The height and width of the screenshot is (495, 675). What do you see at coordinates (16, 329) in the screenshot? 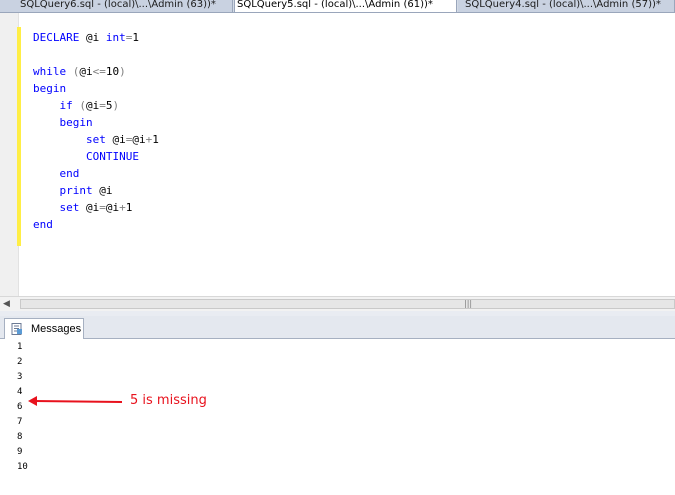
I see `messages-icon` at bounding box center [16, 329].